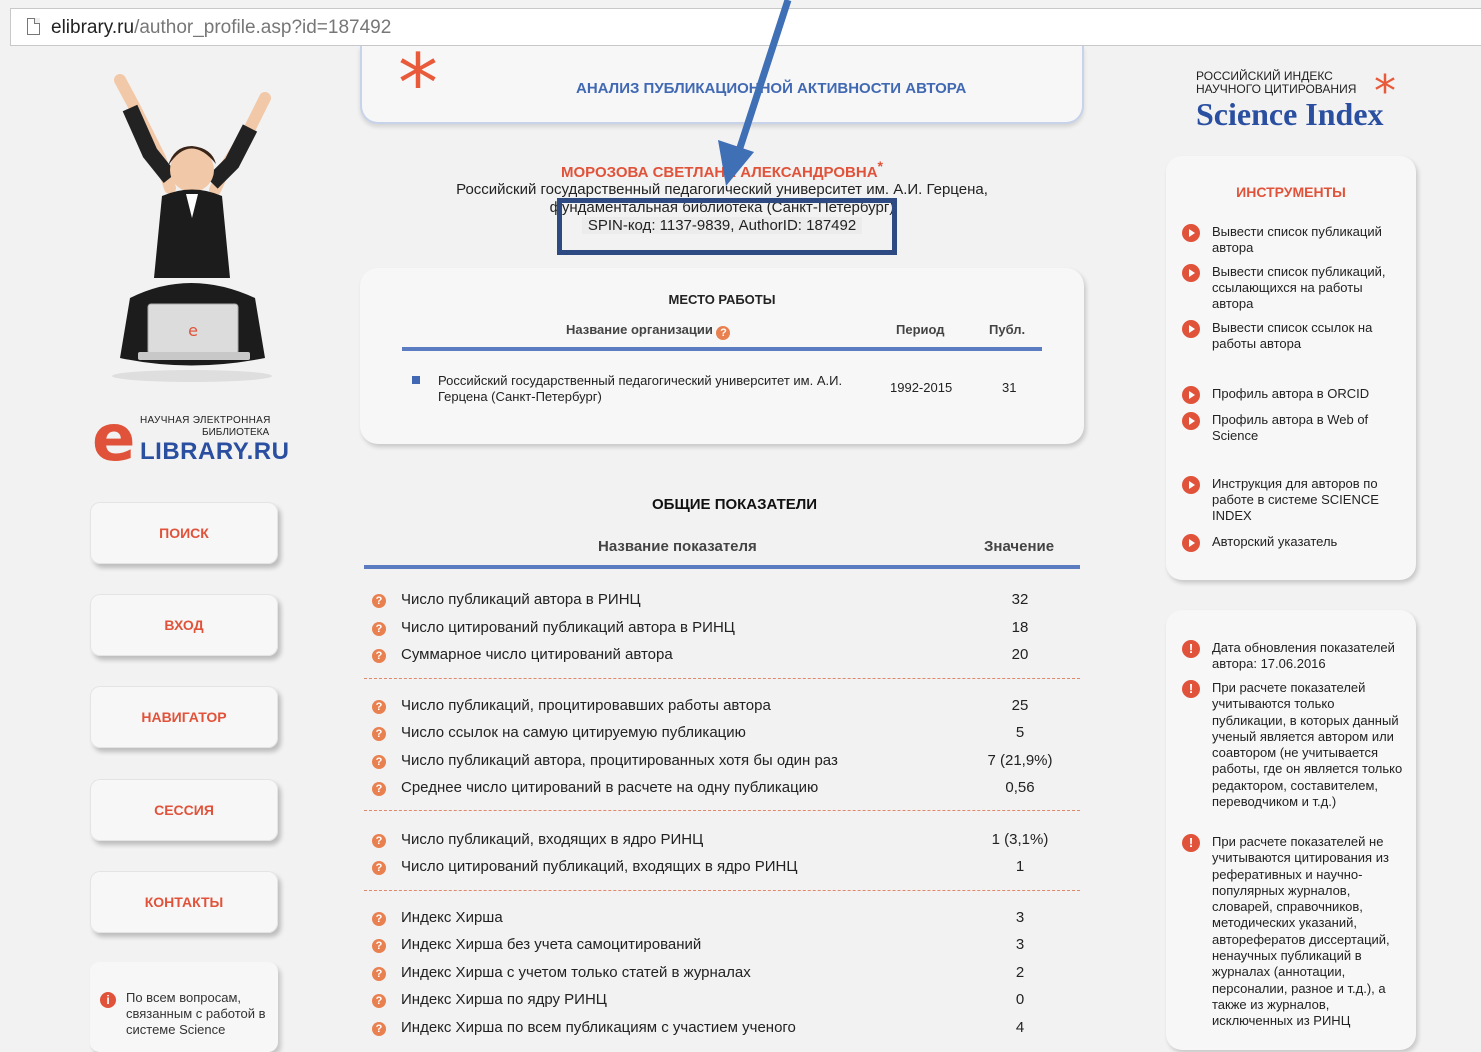 This screenshot has width=1481, height=1052. I want to click on indicator-value: 0, so click(1020, 999).